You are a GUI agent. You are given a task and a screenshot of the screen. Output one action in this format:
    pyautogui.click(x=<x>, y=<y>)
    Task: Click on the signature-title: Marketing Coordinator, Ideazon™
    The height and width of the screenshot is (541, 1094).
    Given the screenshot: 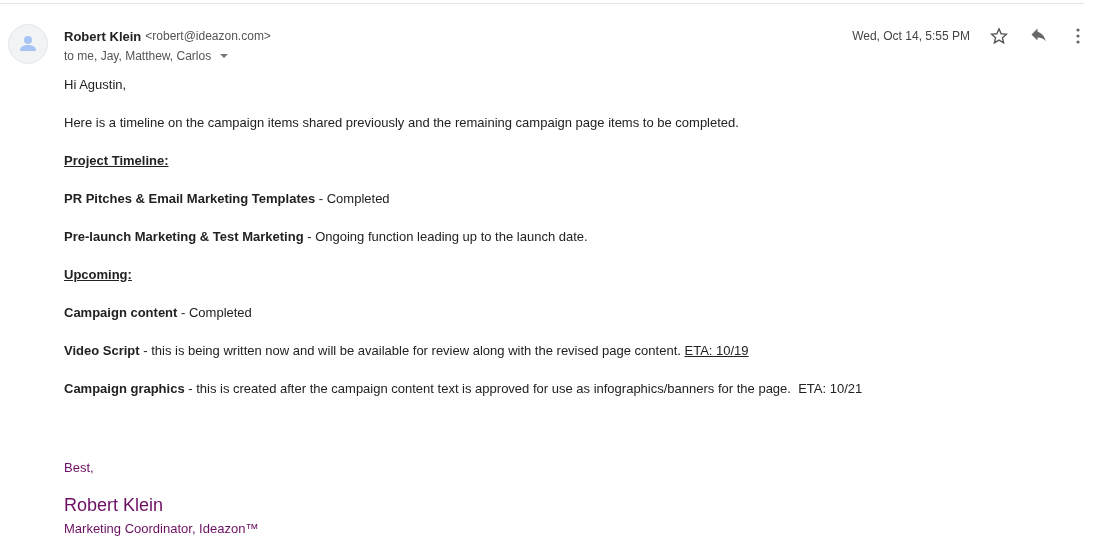 What is the action you would take?
    pyautogui.click(x=162, y=528)
    